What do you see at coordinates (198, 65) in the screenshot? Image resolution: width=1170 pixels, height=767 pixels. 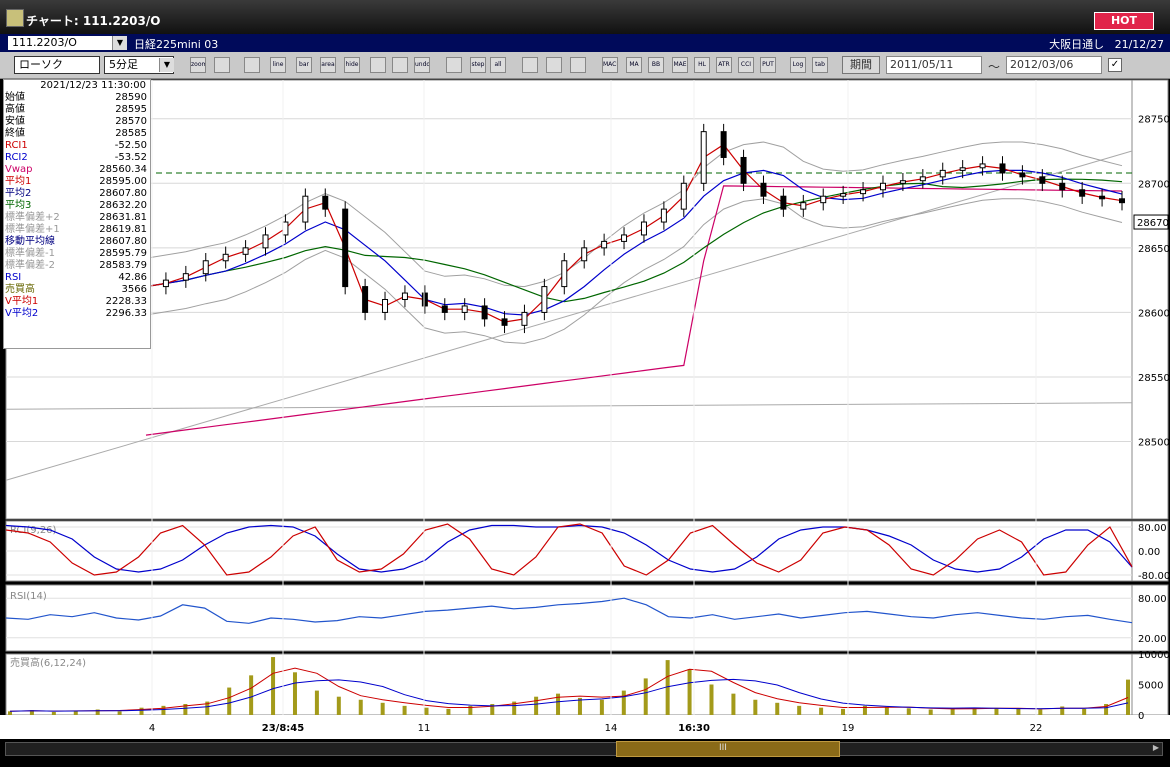 I see `toolbar-zoom-icon: zoom` at bounding box center [198, 65].